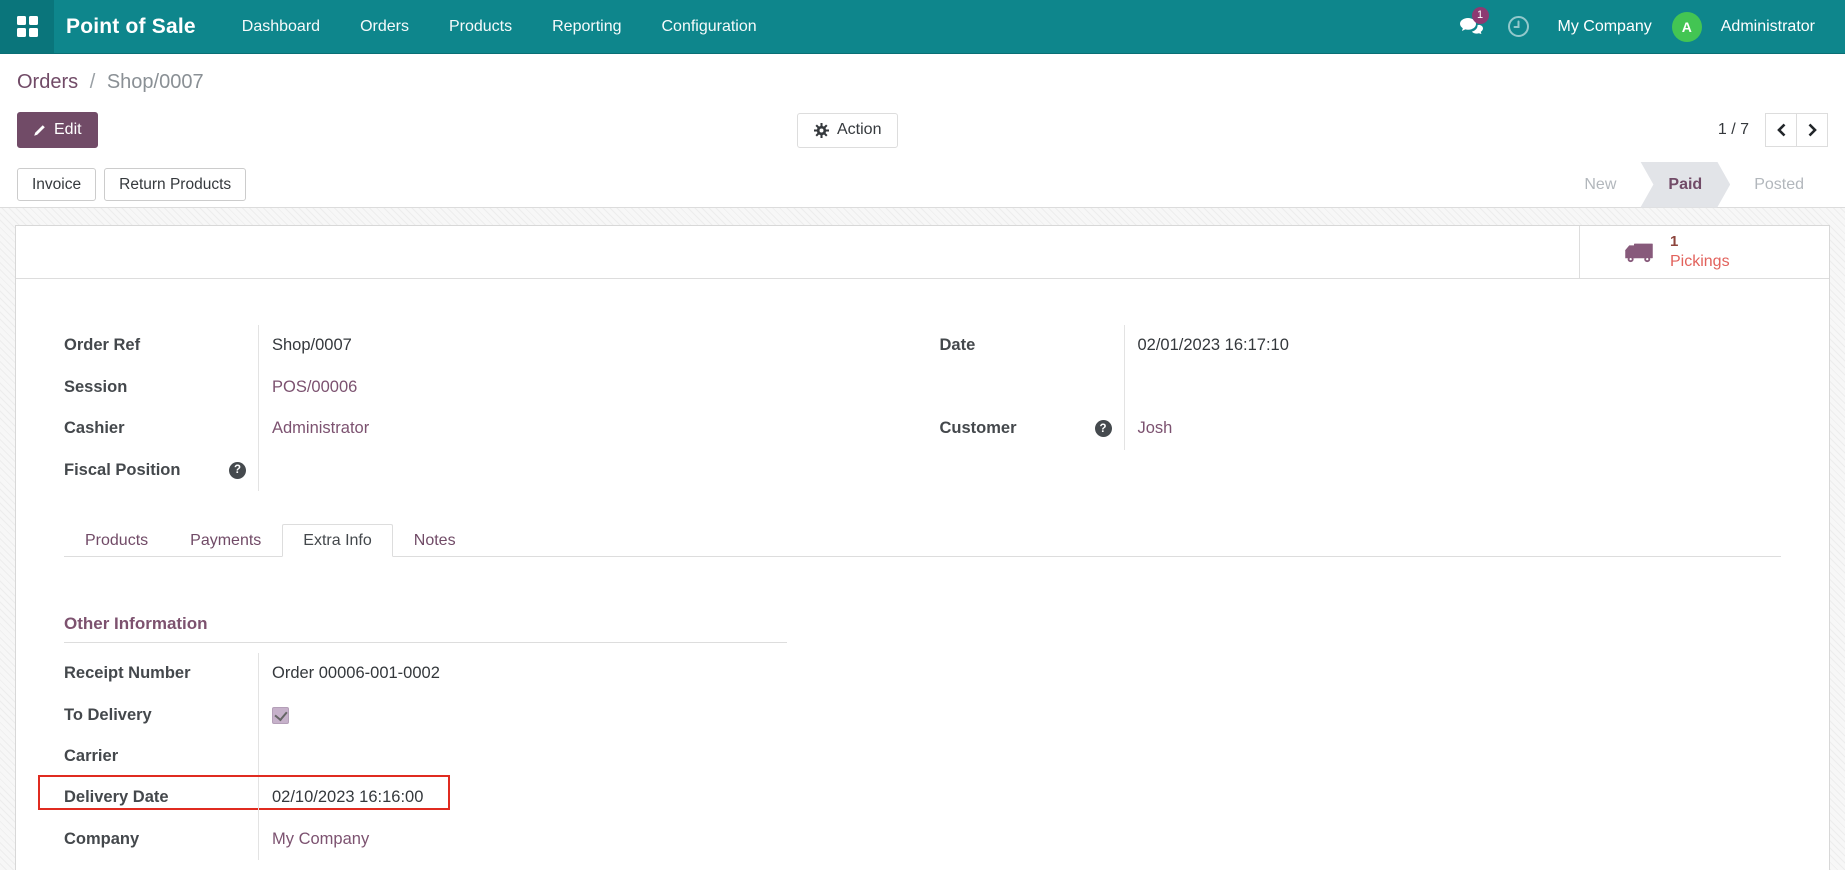 This screenshot has width=1845, height=870. I want to click on delivery-date-value: 02/10/2023 16:16:00, so click(522, 798).